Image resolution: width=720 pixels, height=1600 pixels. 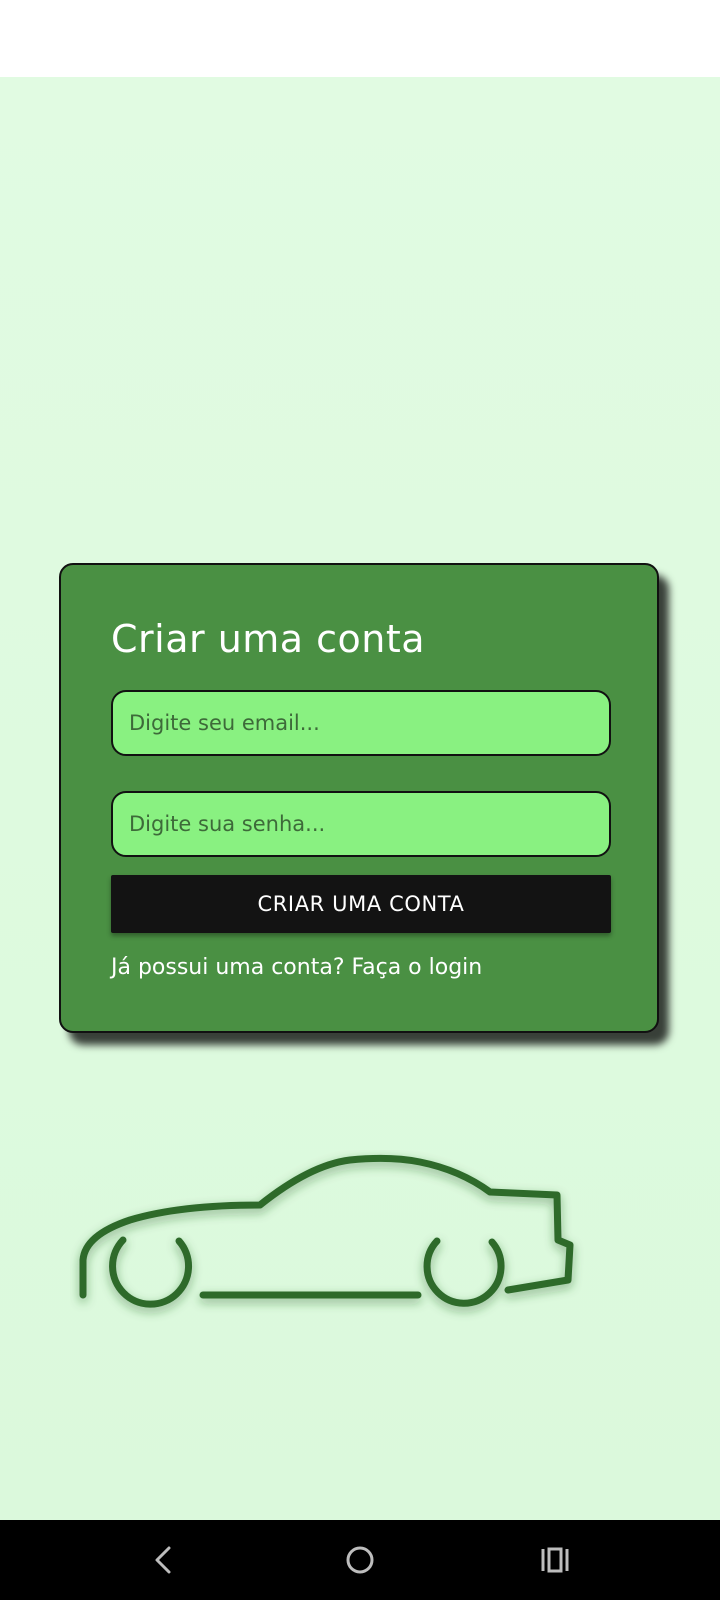 I want to click on create-account-button: CRIAR UMA CONTA, so click(x=361, y=904).